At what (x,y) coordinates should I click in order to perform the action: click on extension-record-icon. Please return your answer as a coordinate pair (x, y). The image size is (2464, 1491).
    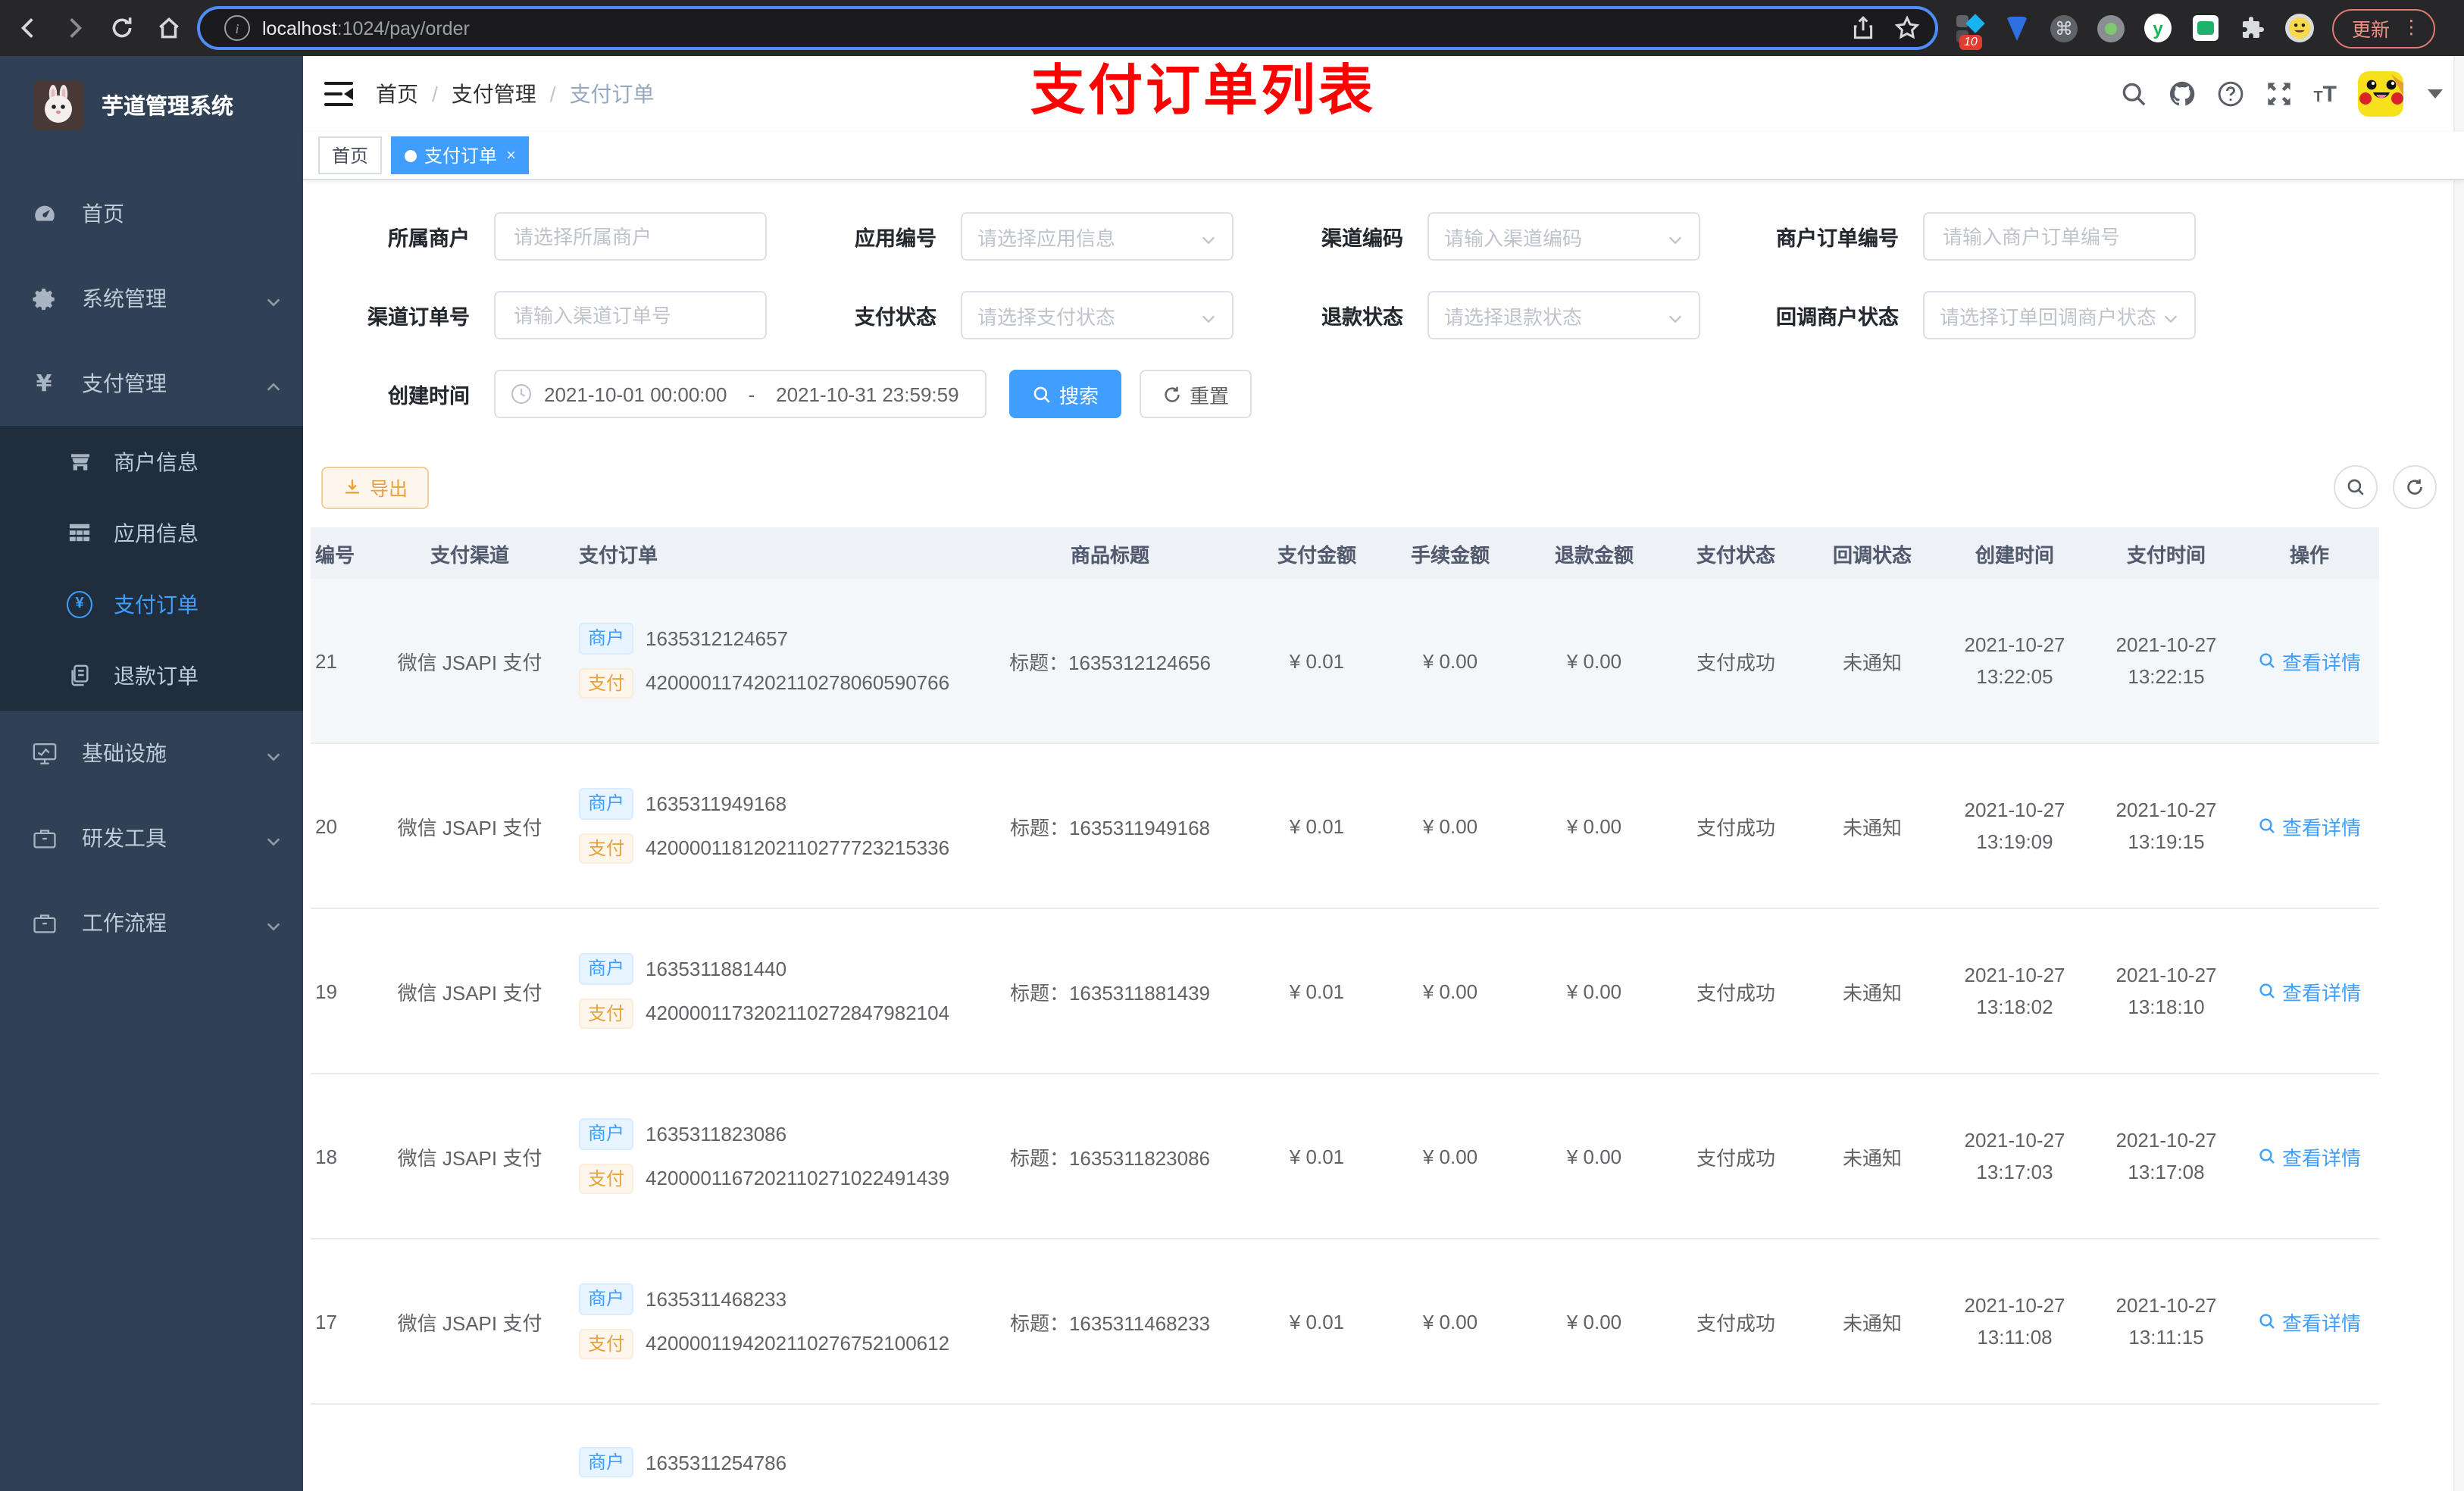
    Looking at the image, I should click on (2111, 28).